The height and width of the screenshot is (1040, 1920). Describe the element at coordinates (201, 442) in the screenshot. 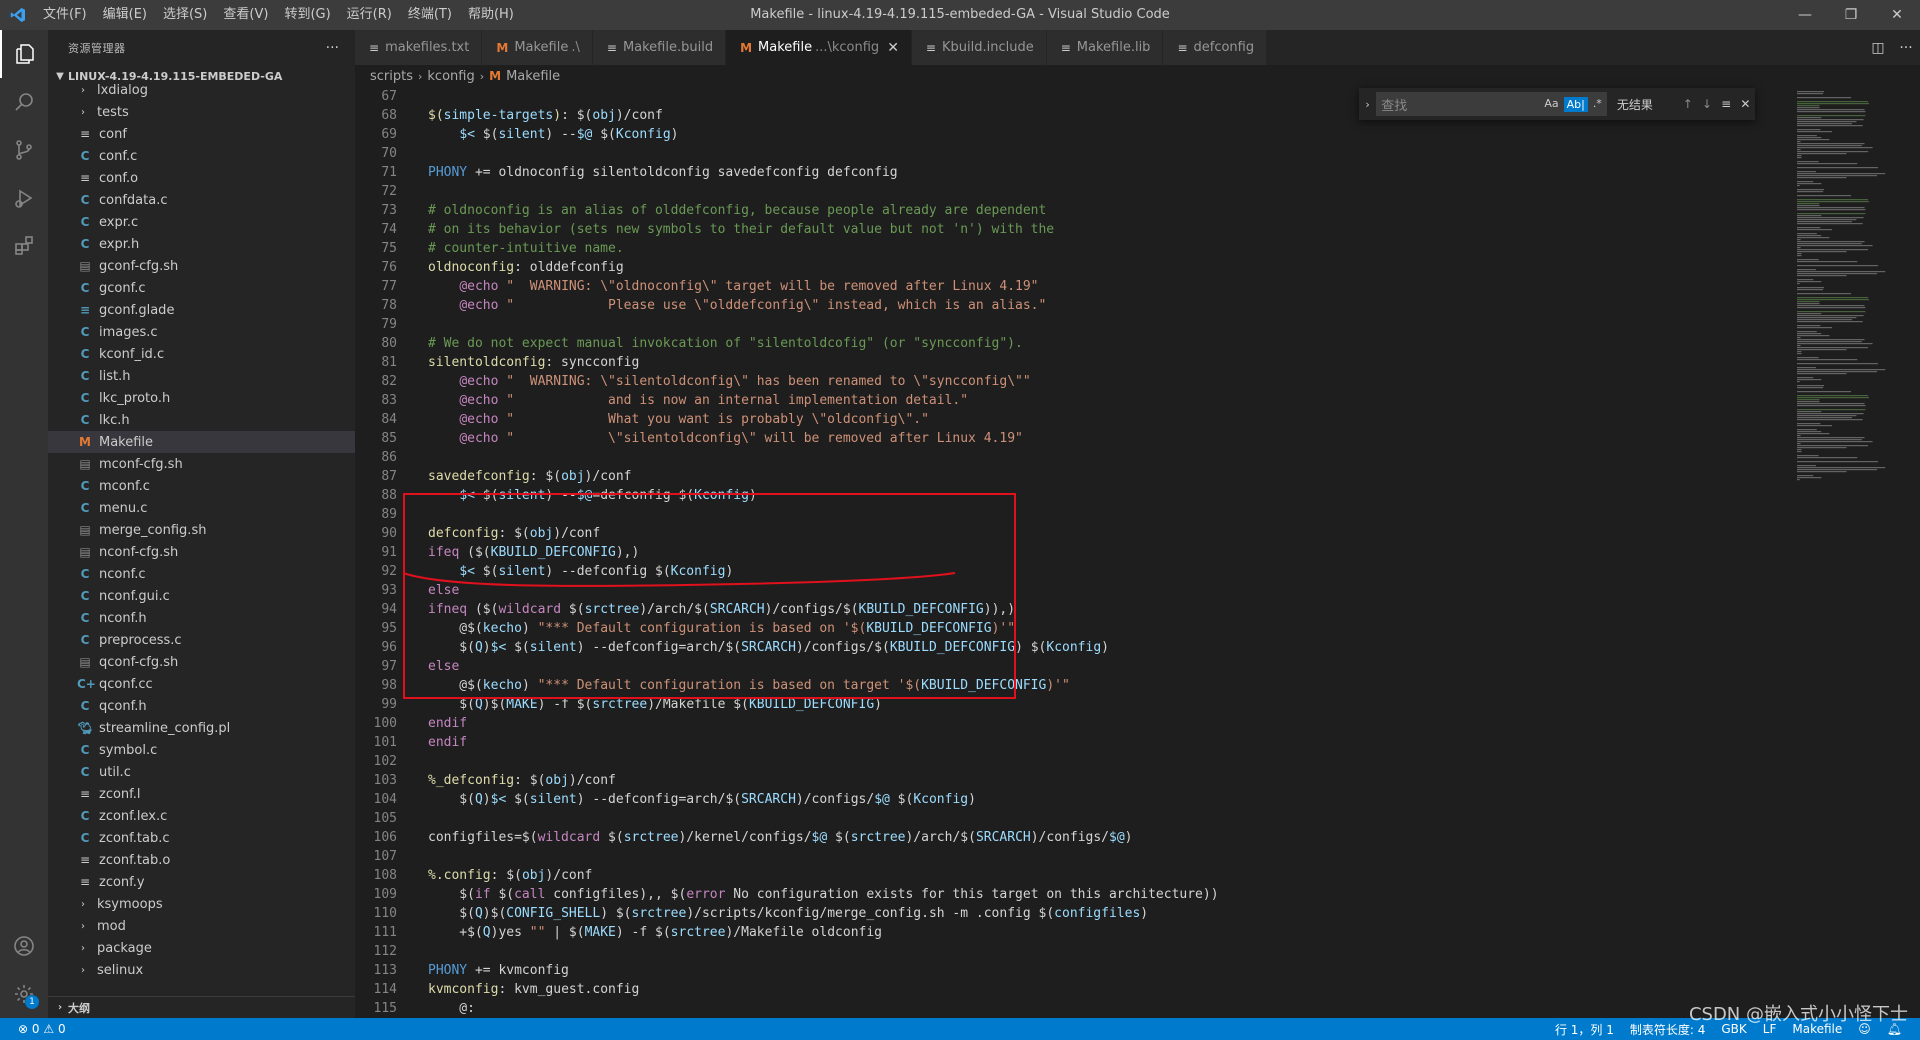

I see `tree-file: M Makefile` at that location.